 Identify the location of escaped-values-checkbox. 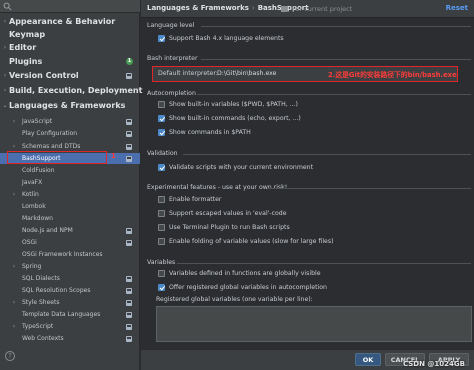
(161, 213).